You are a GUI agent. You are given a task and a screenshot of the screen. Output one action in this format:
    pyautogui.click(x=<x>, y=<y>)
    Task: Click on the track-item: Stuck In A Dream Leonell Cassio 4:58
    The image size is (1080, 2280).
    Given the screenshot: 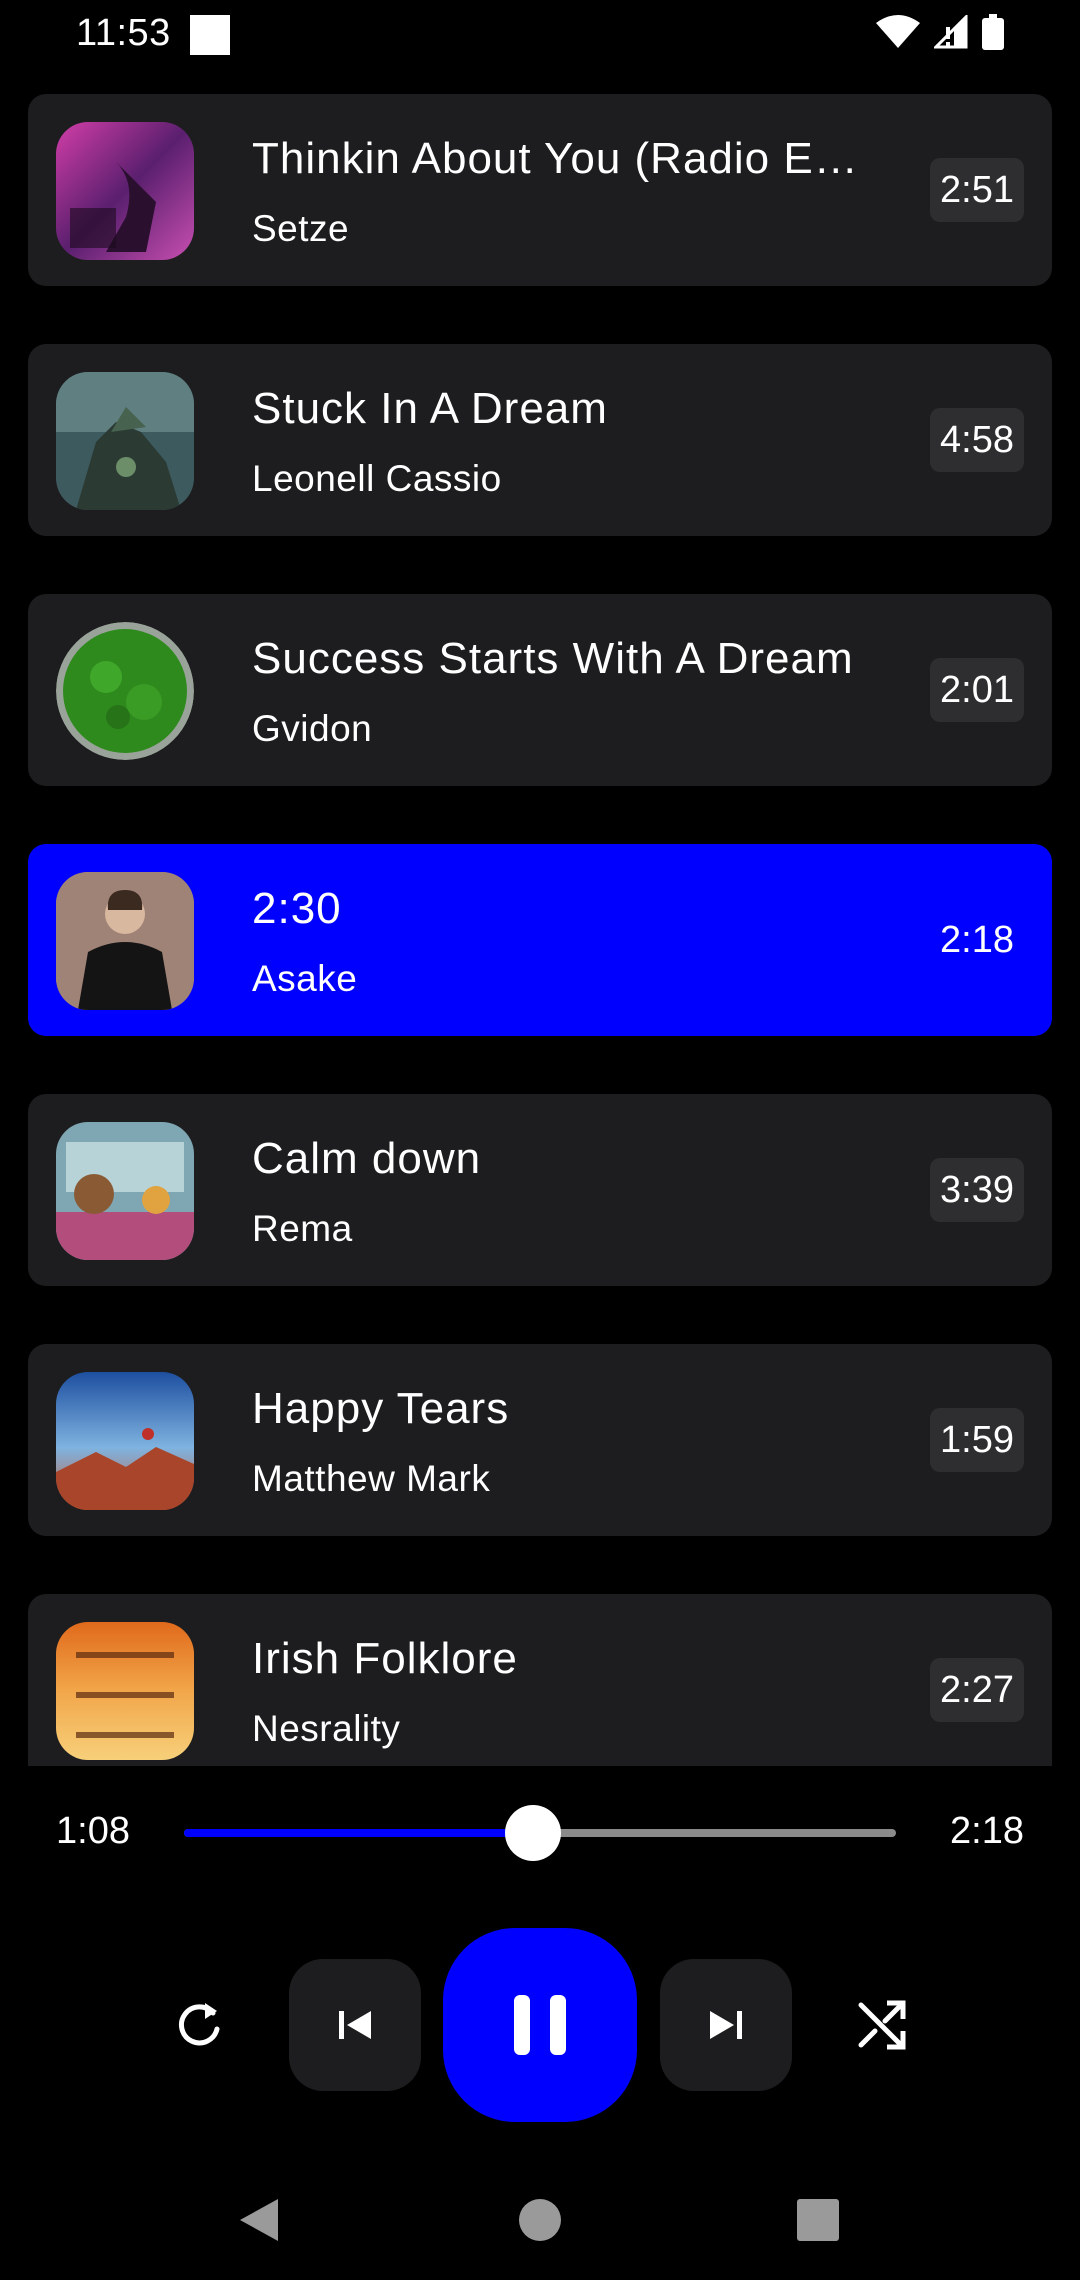 What is the action you would take?
    pyautogui.click(x=540, y=440)
    